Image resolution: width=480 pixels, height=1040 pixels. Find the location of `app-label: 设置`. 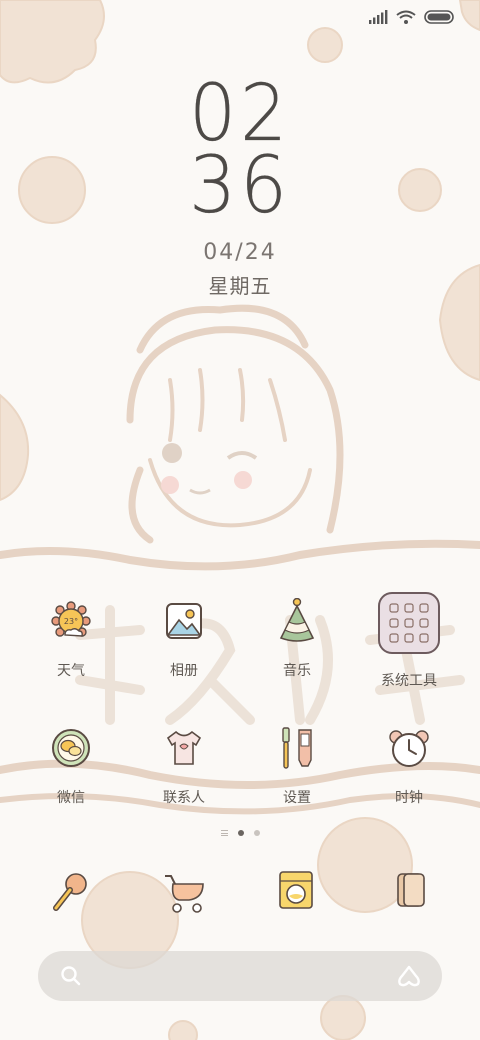

app-label: 设置 is located at coordinates (297, 798).